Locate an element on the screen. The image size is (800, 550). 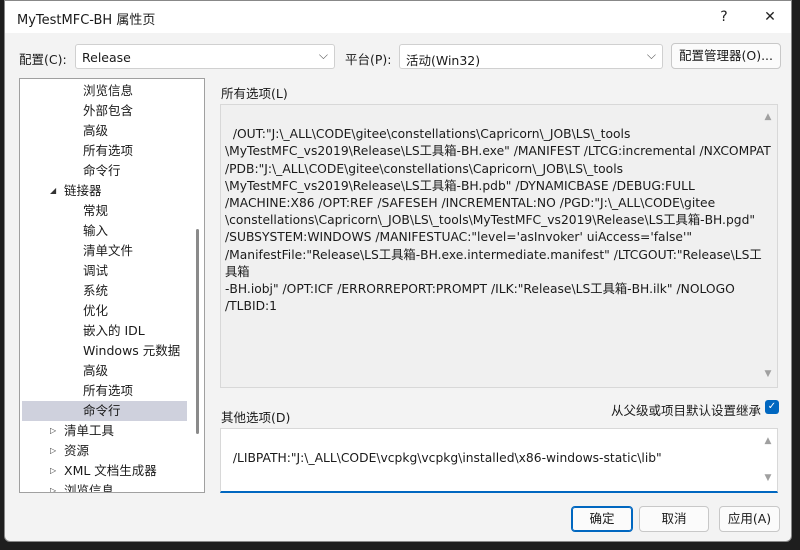
window-title: MyTestMFC-BH 属性页 is located at coordinates (86, 20).